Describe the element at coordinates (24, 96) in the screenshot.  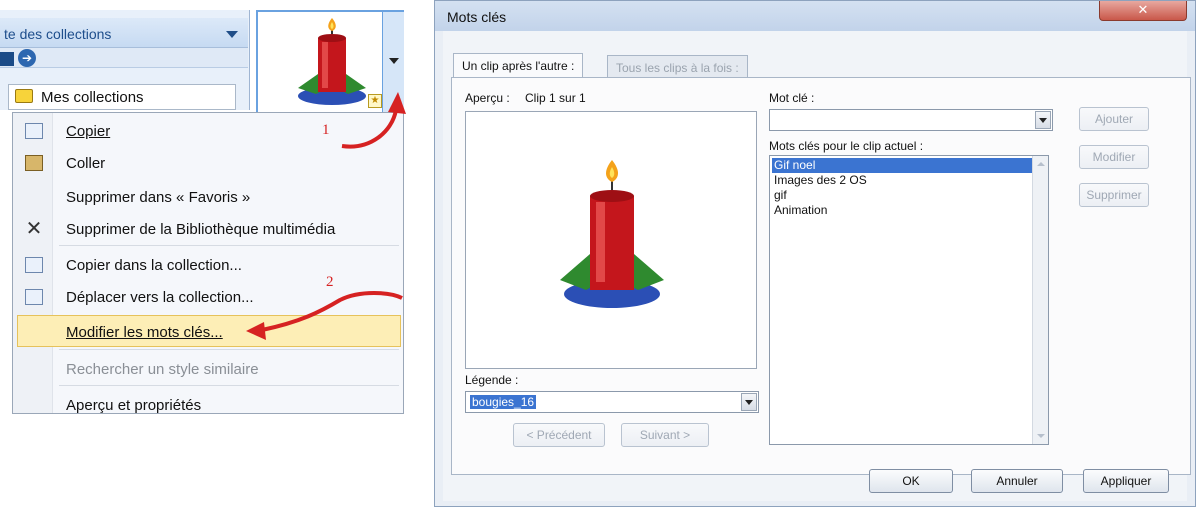
I see `folder-icon` at that location.